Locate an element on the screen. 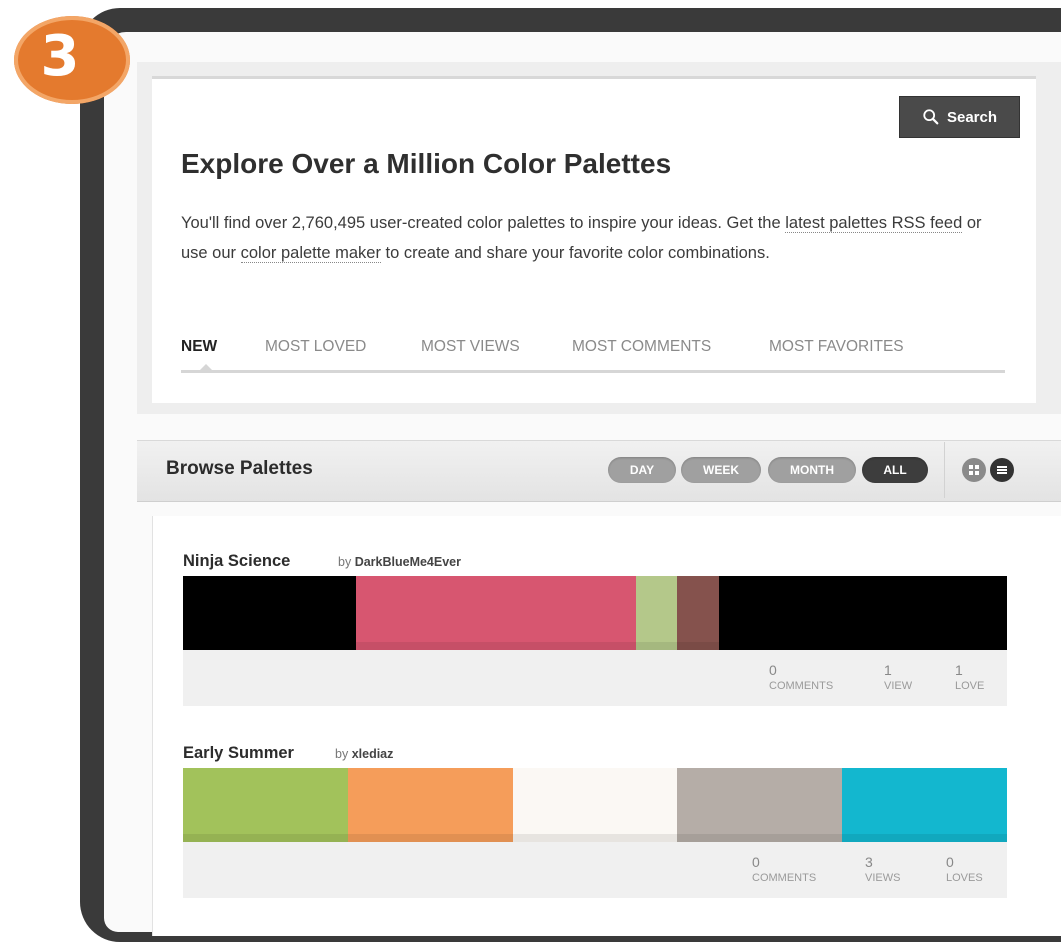 The image size is (1061, 948). filter-month-button: MONTH is located at coordinates (812, 470).